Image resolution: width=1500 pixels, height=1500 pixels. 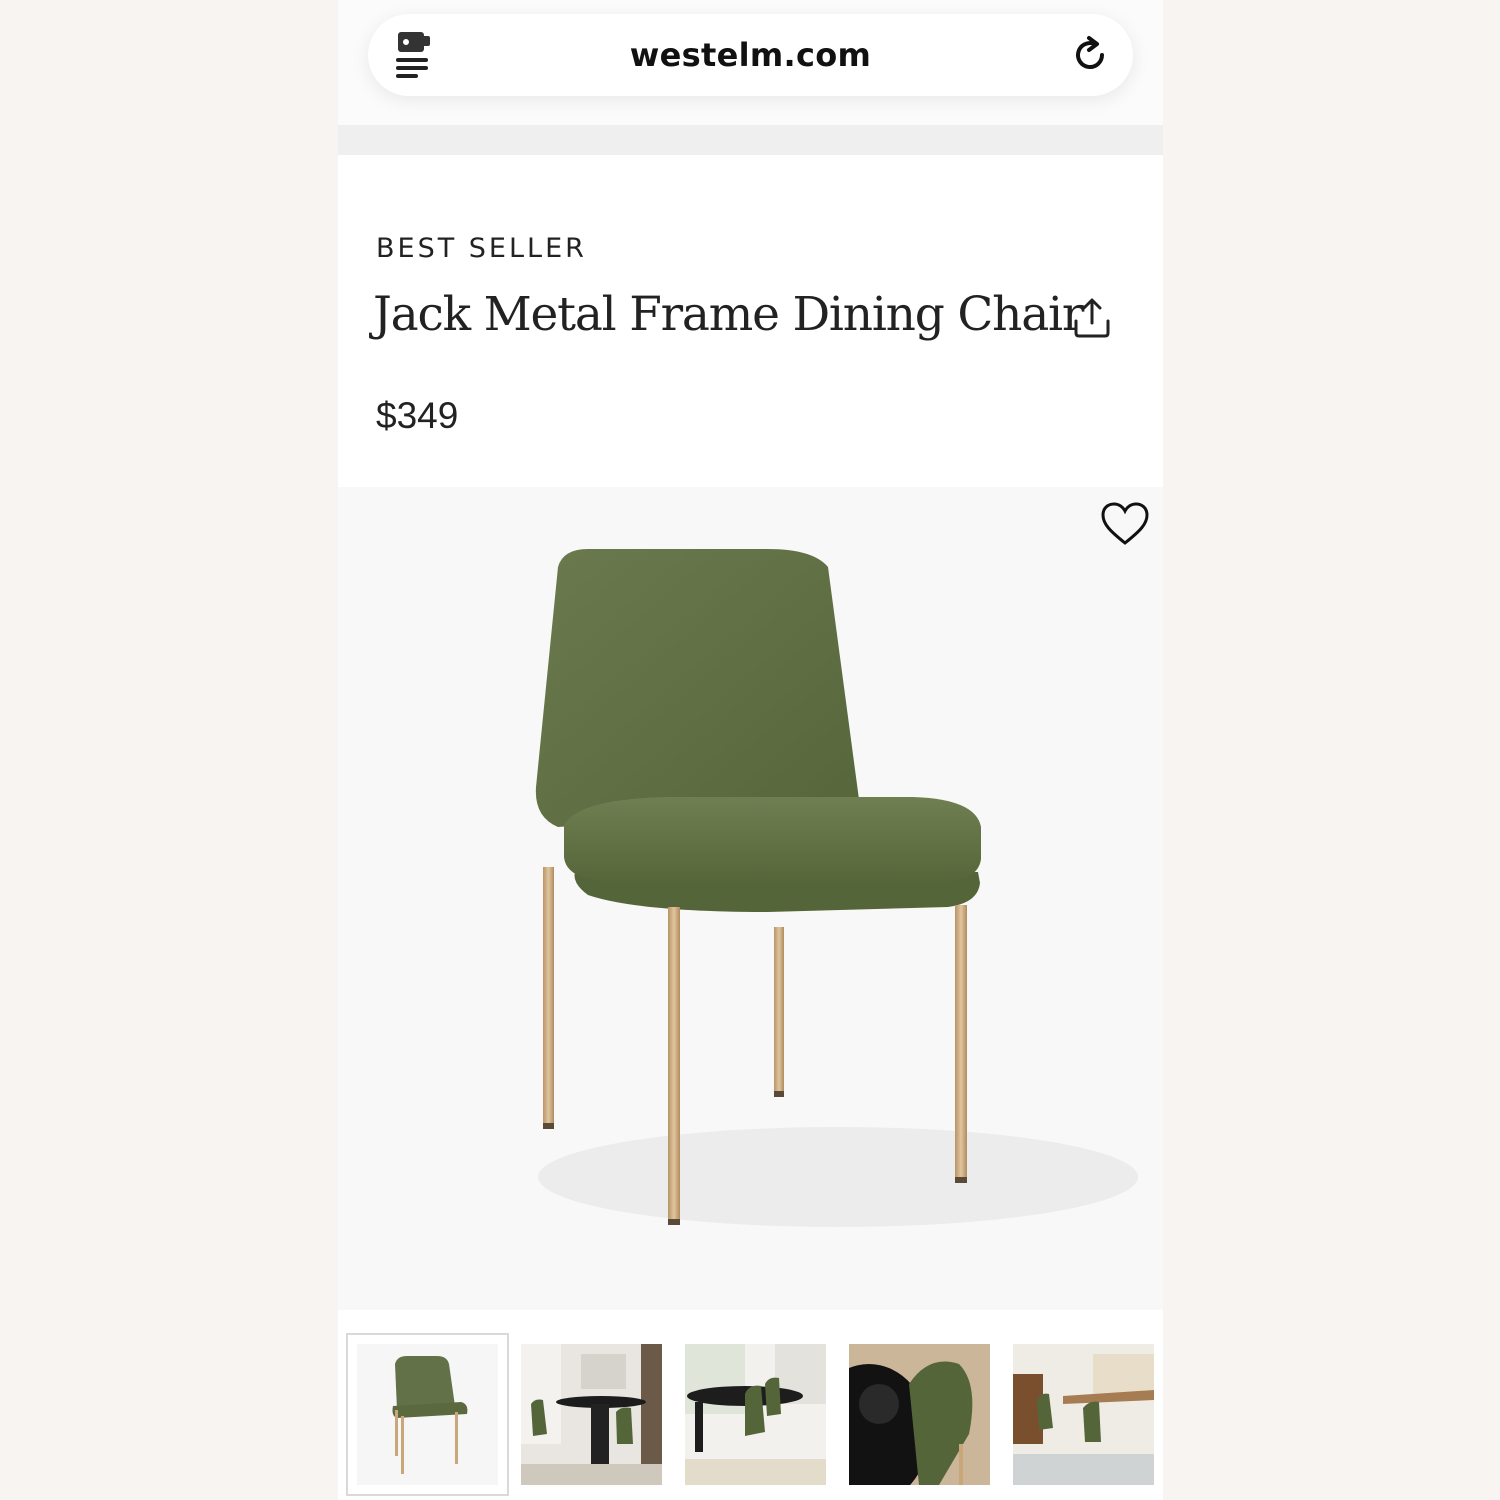 I want to click on browser-chrome: westelm.com, so click(x=750, y=62).